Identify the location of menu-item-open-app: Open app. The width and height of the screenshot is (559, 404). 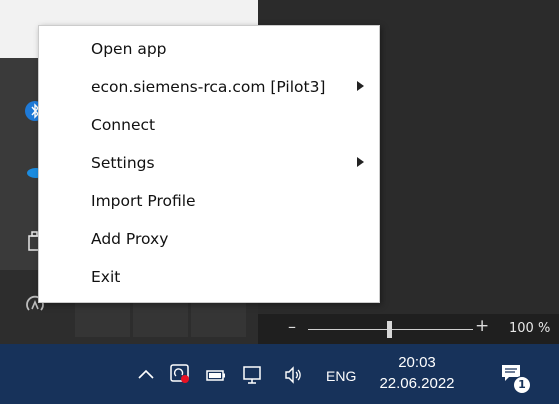
(209, 50).